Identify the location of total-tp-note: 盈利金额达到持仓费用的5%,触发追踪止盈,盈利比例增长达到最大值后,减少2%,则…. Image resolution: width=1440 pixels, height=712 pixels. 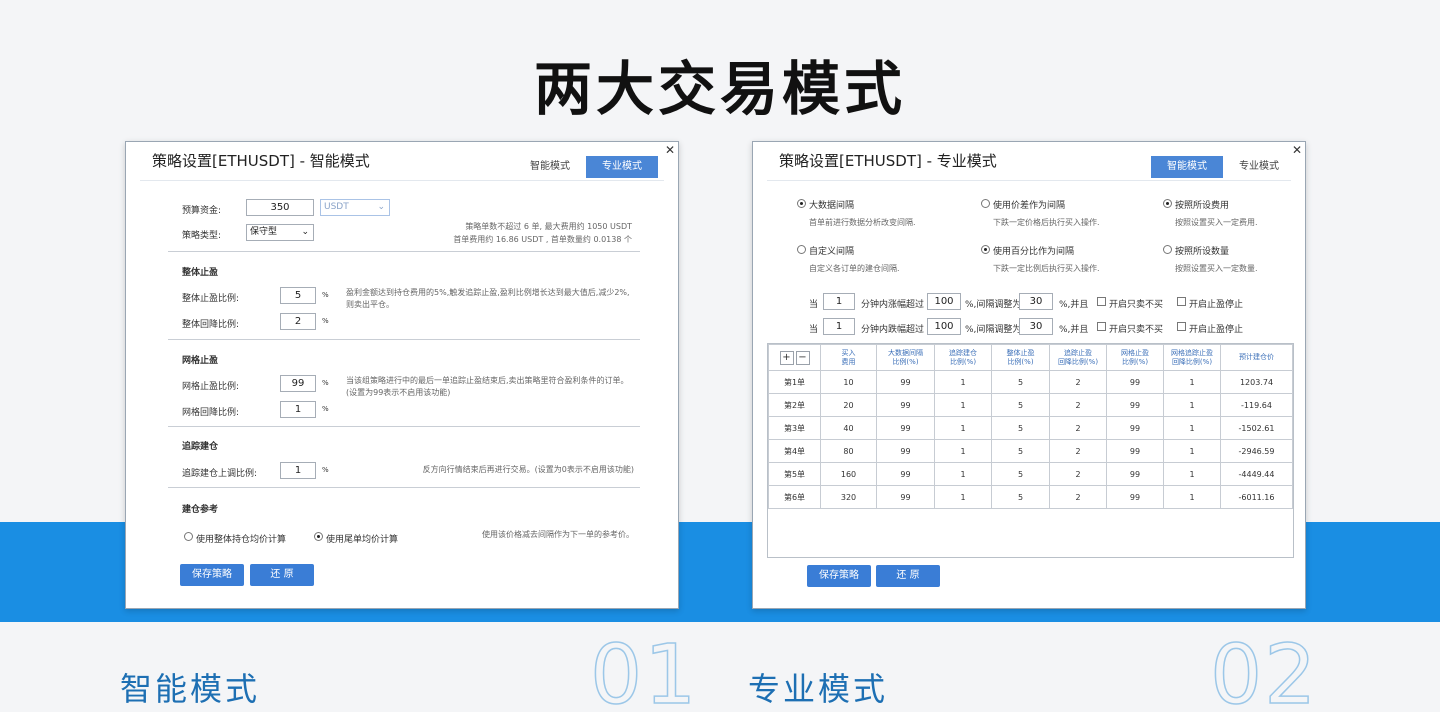
(488, 298).